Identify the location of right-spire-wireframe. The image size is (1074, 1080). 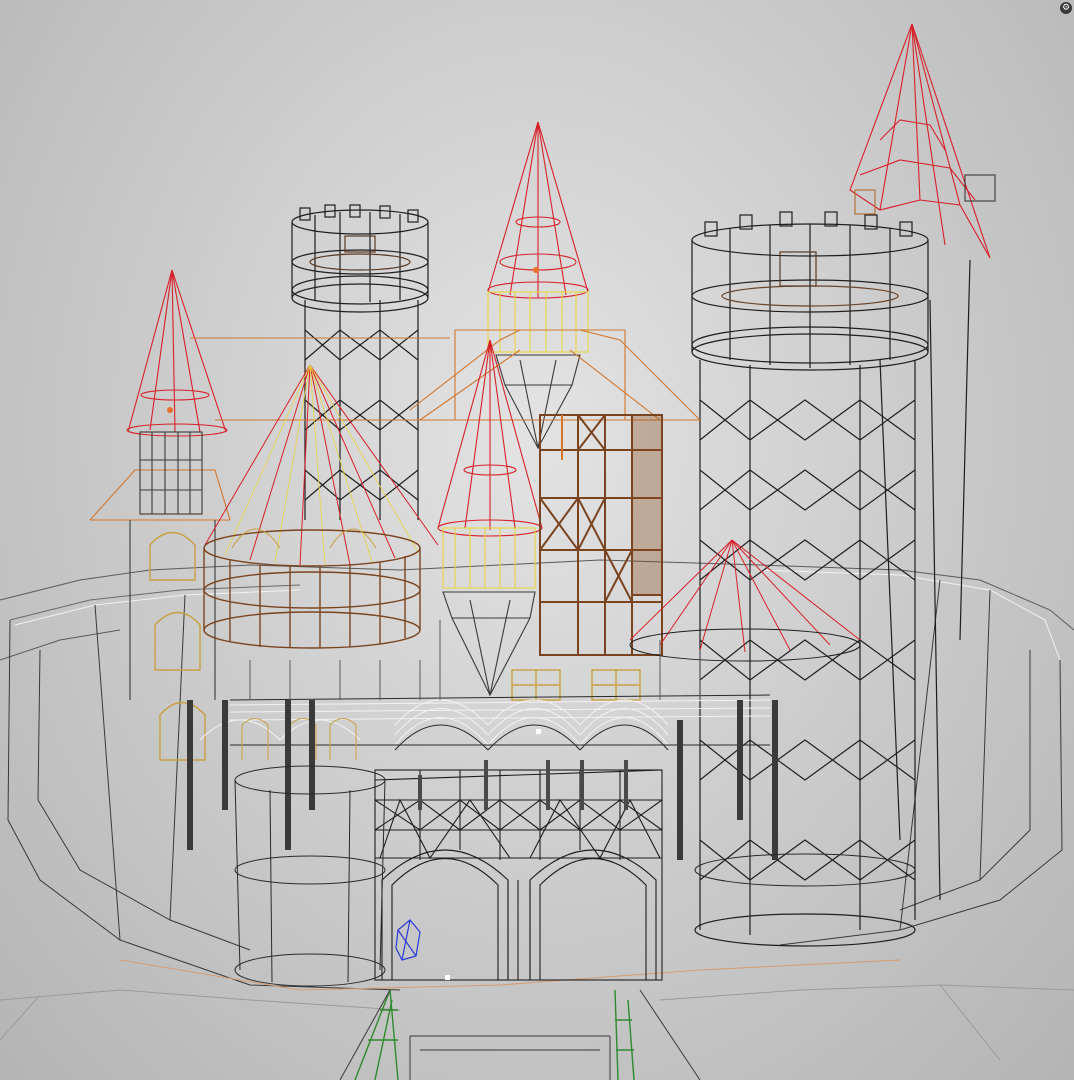
(922, 141).